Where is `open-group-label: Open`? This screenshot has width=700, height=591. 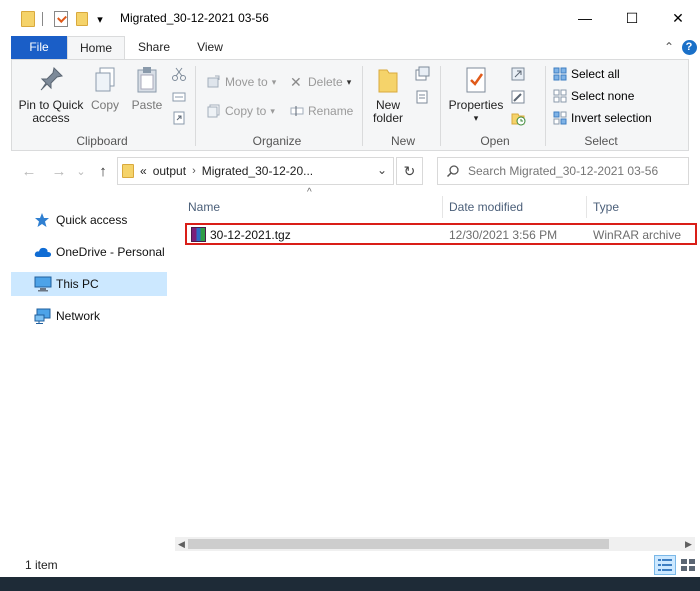 open-group-label: Open is located at coordinates (495, 141).